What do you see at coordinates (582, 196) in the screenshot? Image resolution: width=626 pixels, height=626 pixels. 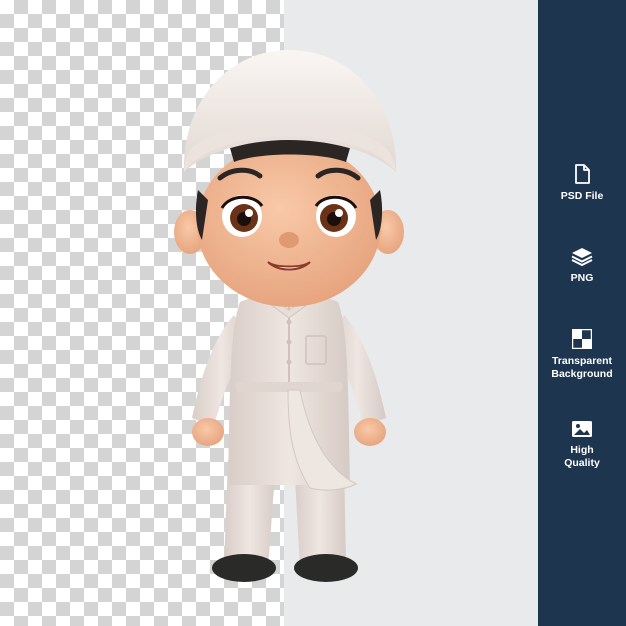 I see `feature-label: PSD File` at bounding box center [582, 196].